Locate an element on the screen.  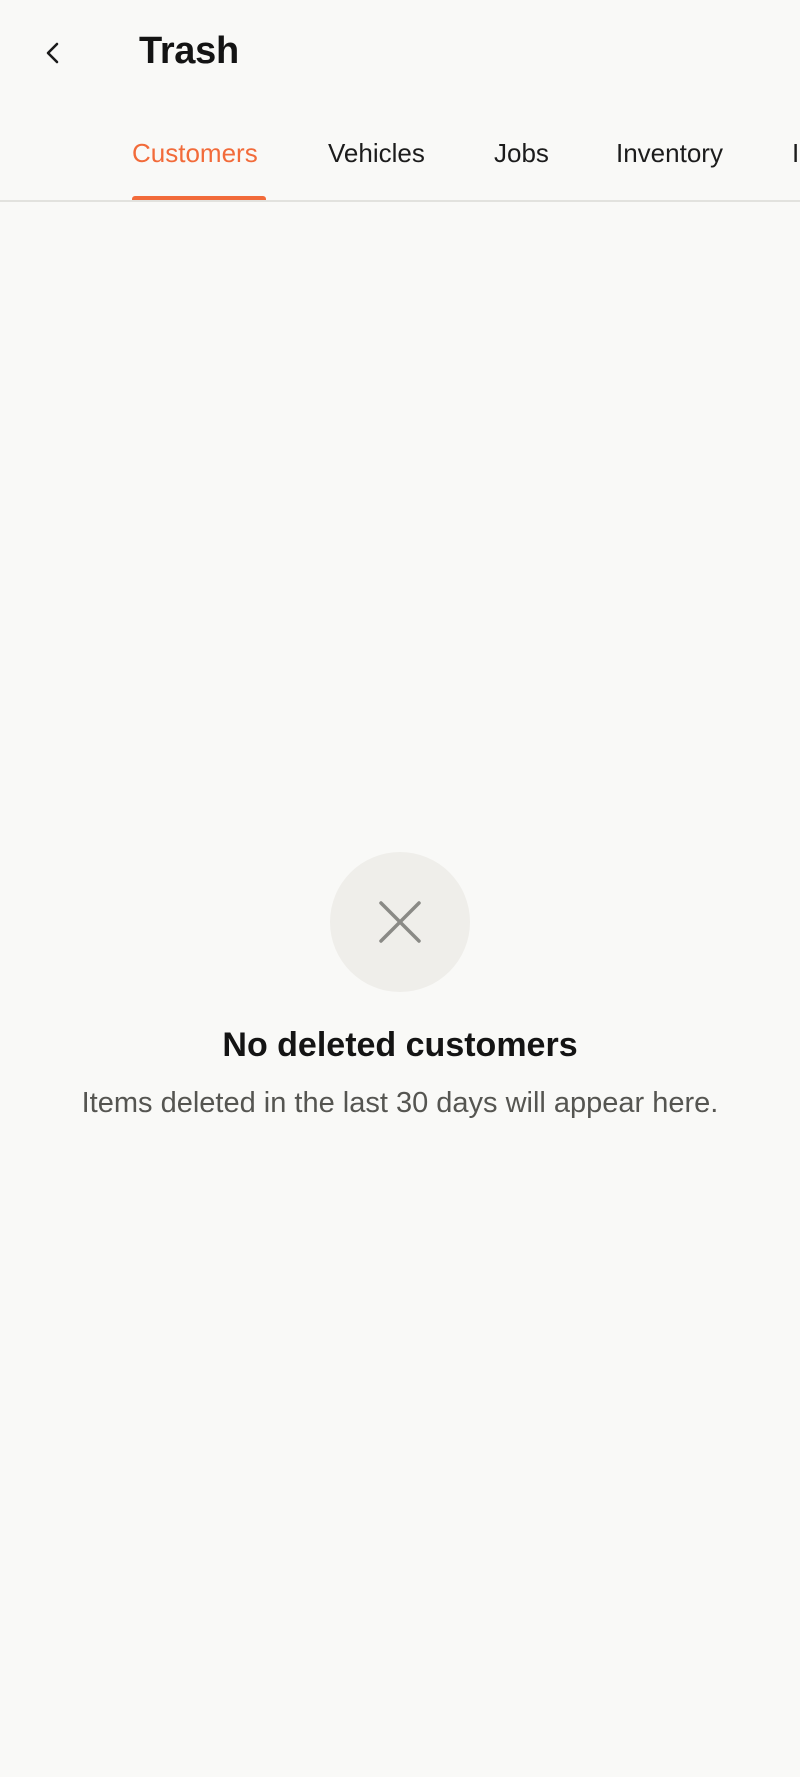
tab-customers: Customers is located at coordinates (195, 153).